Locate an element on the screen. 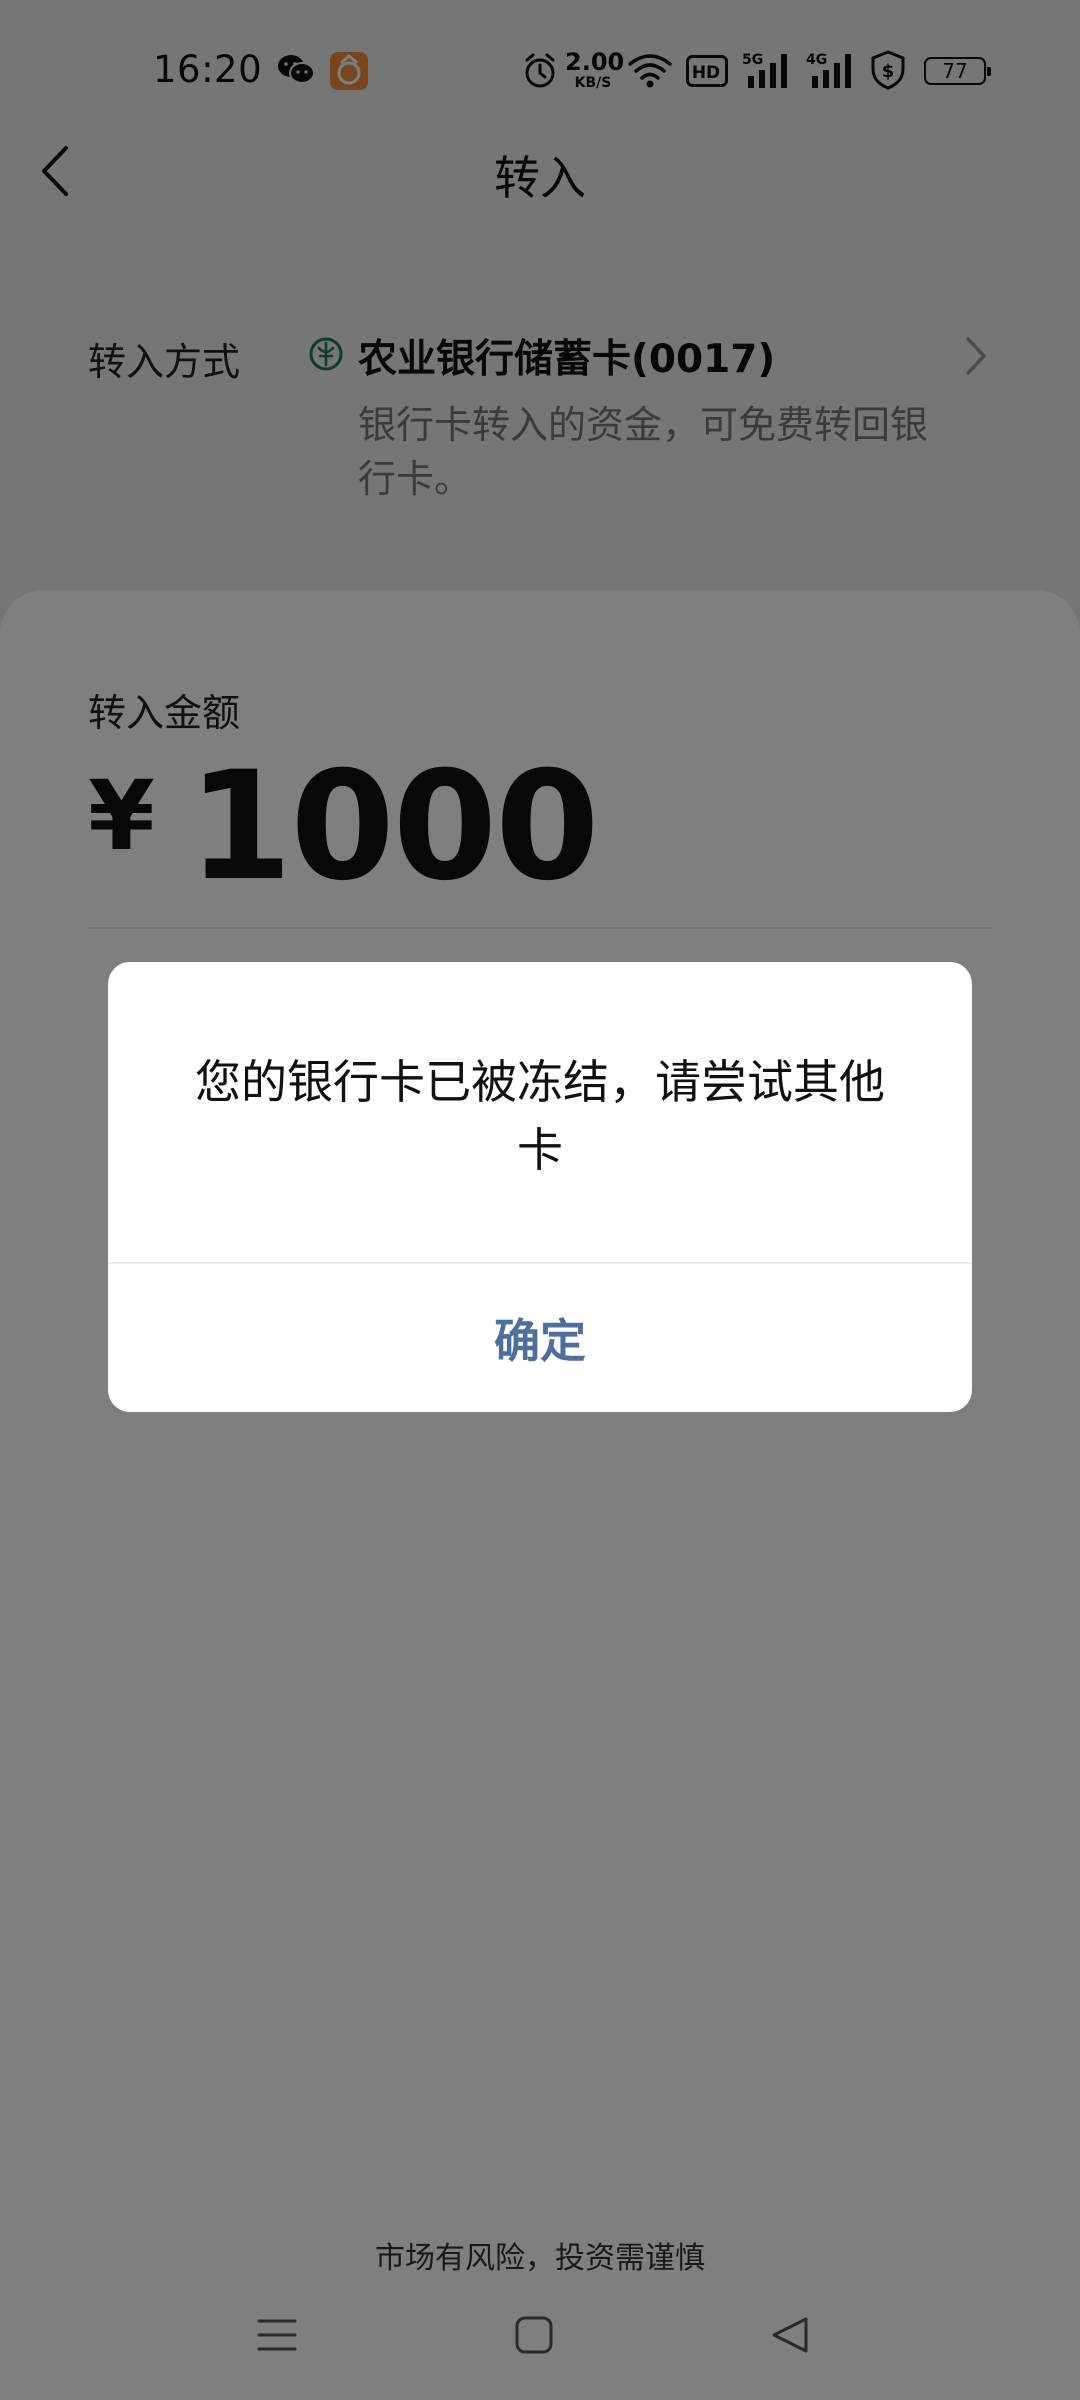 Image resolution: width=1080 pixels, height=2400 pixels. confirm-button: 确定 is located at coordinates (540, 1338).